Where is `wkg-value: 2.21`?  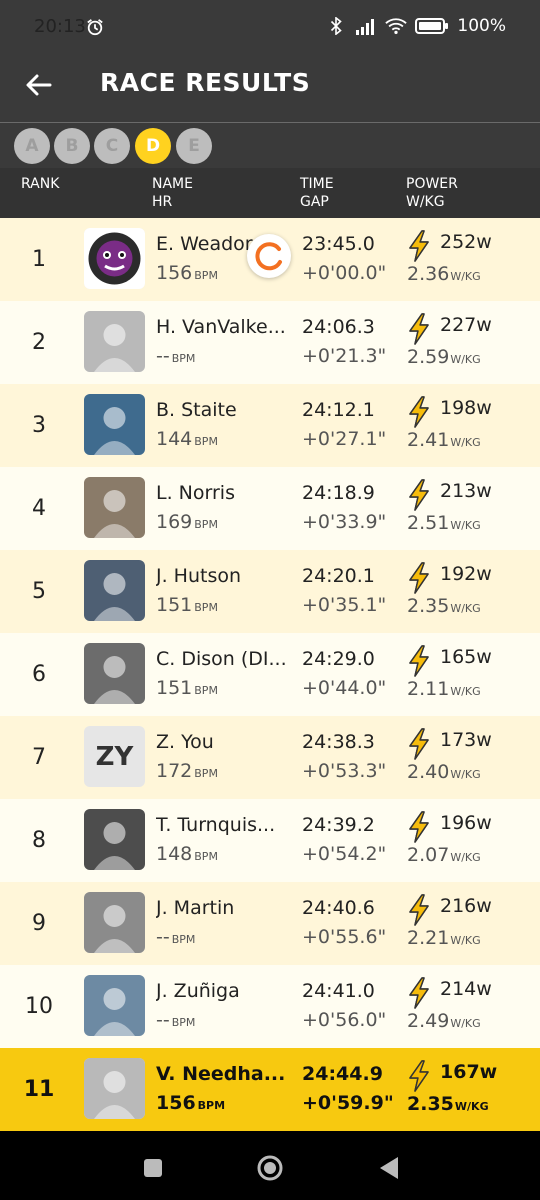 wkg-value: 2.21 is located at coordinates (428, 938).